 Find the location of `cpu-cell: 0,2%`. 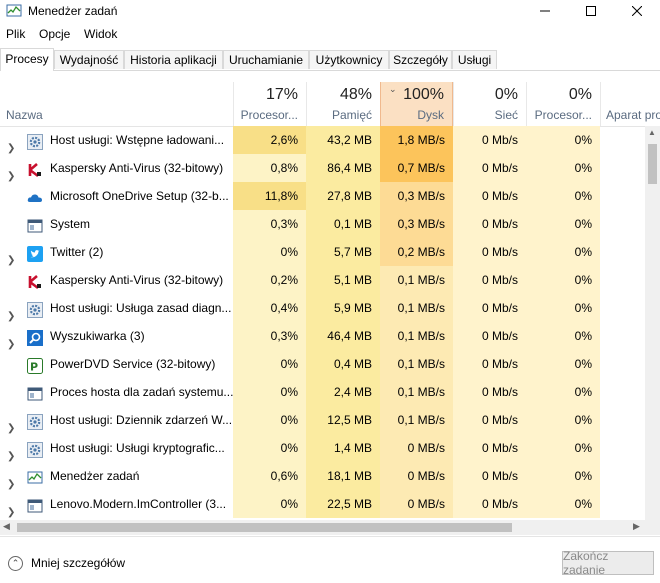

cpu-cell: 0,2% is located at coordinates (269, 280).